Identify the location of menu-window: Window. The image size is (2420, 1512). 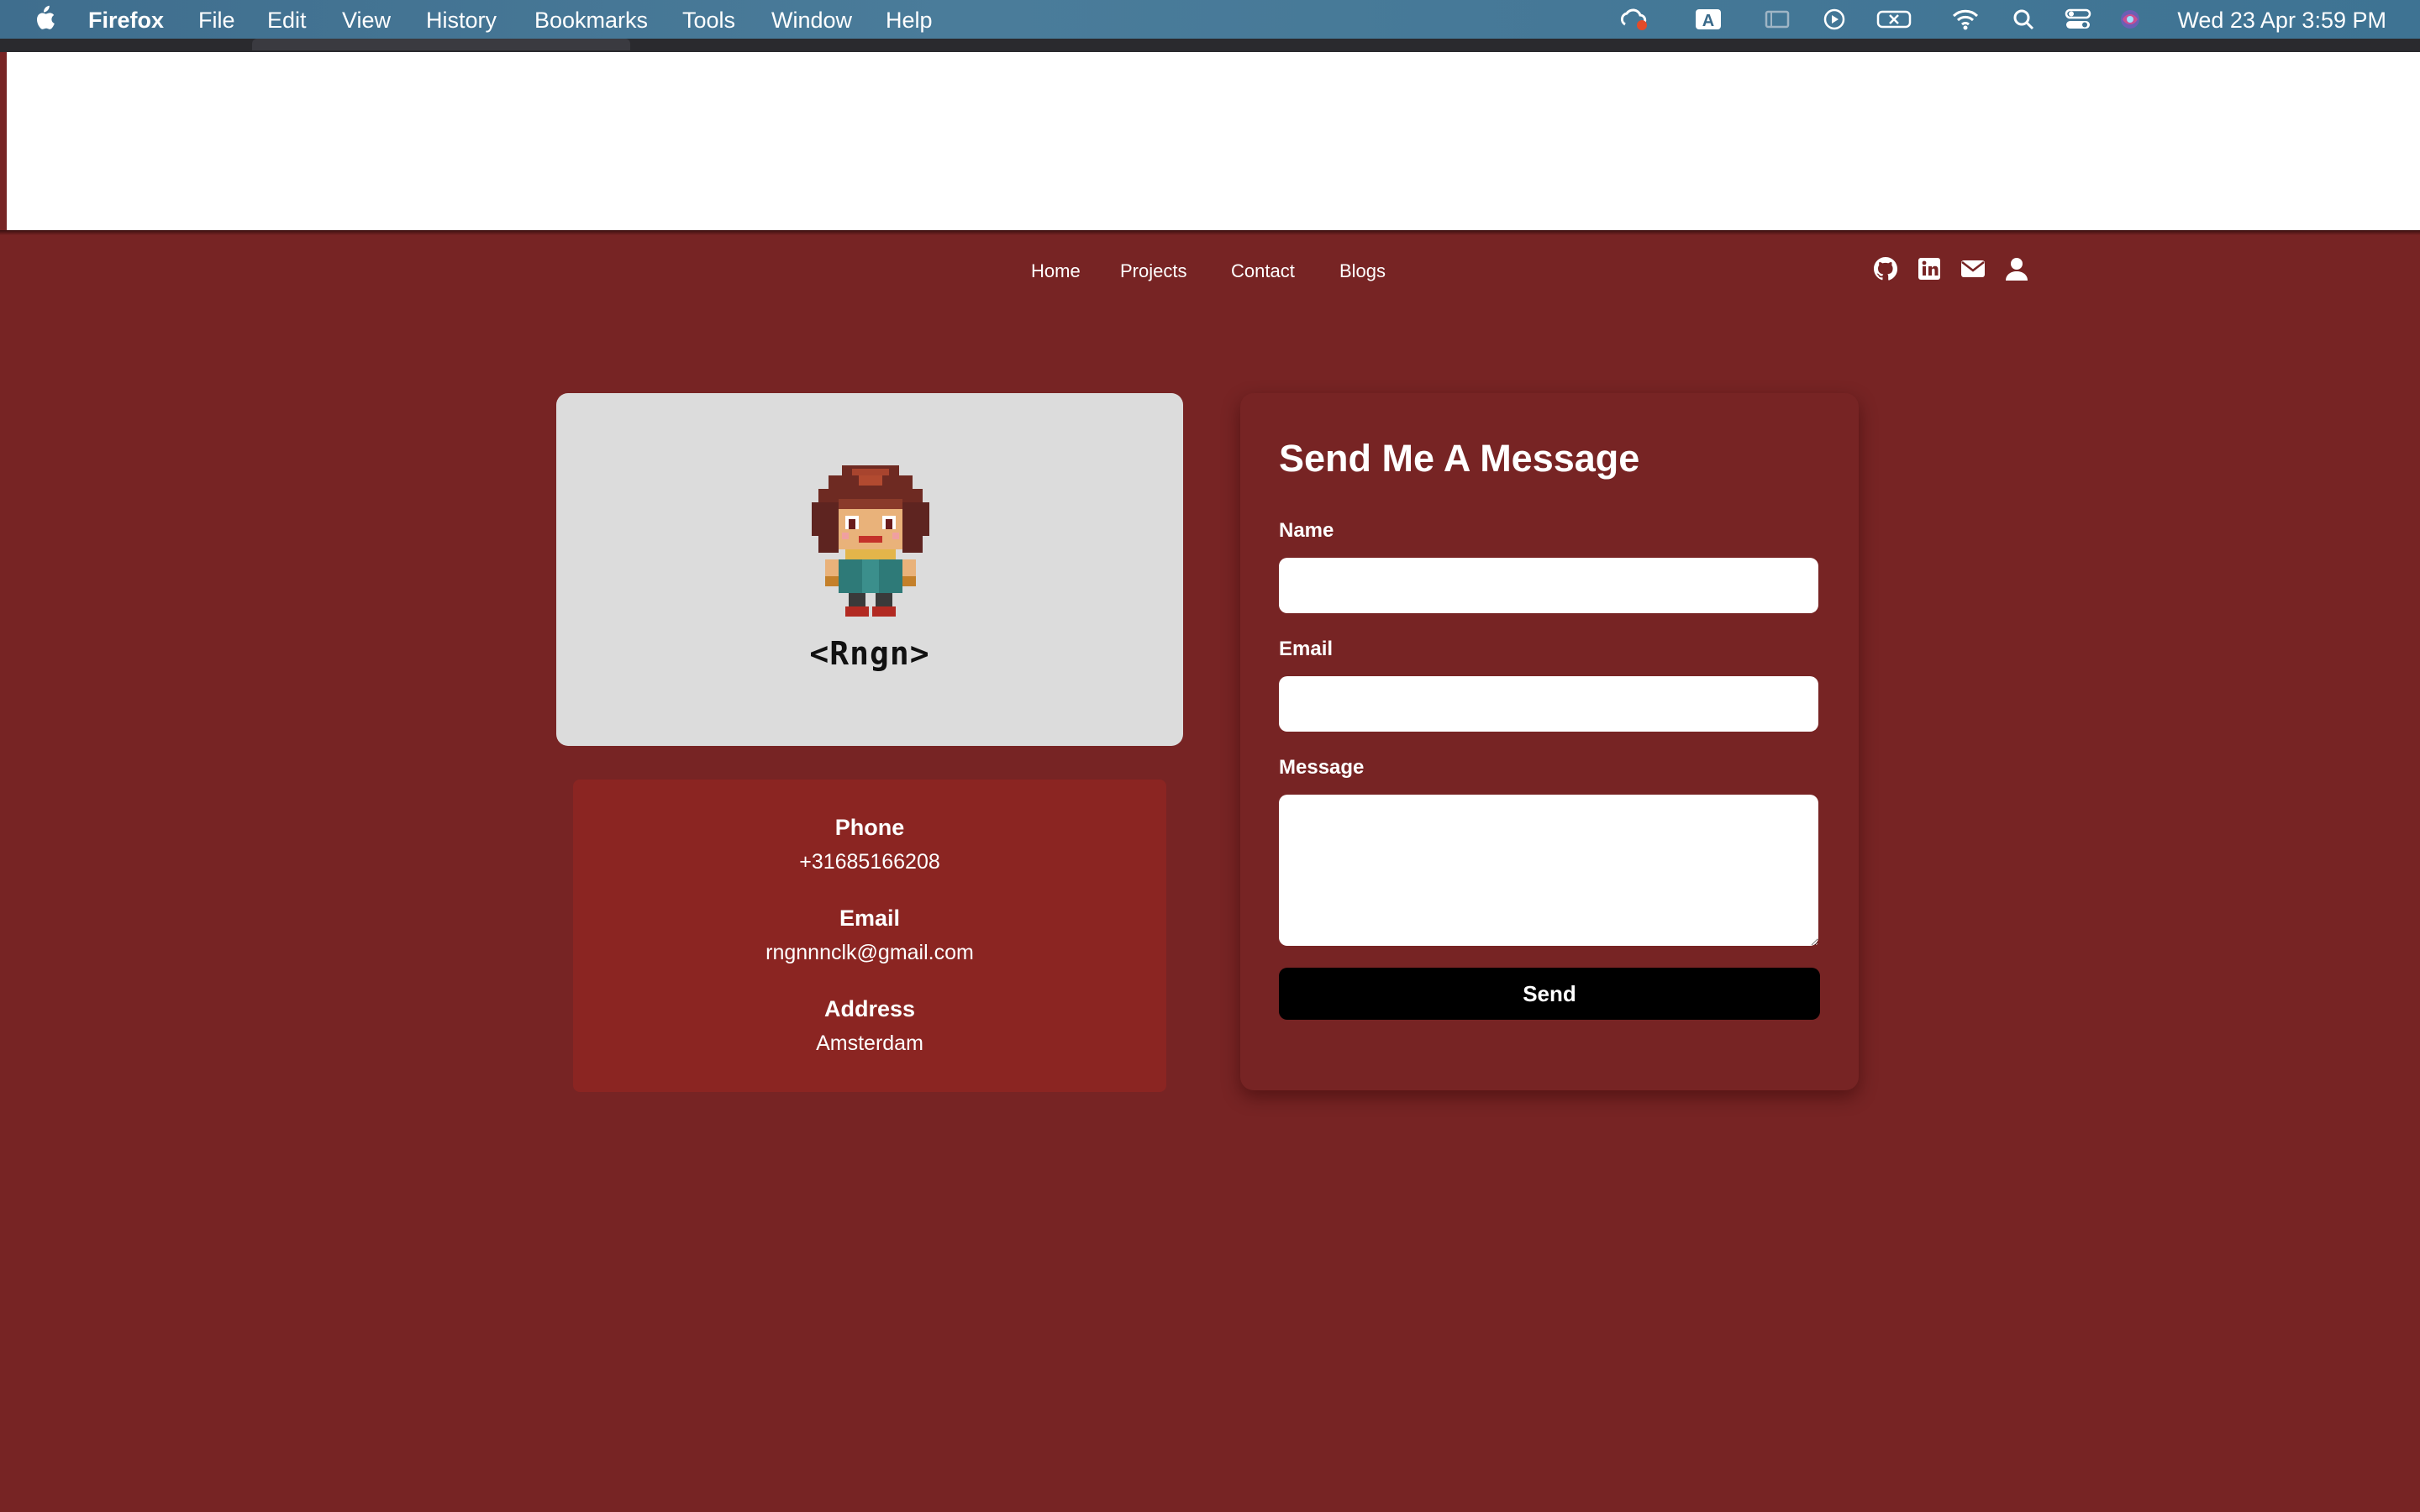
(811, 21).